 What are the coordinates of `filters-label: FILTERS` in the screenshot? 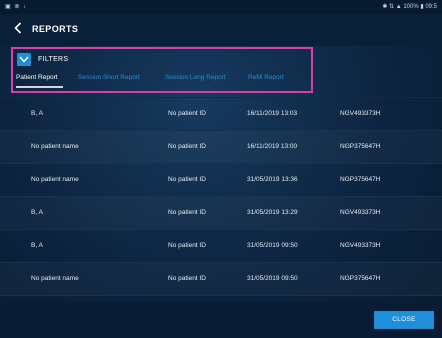 It's located at (53, 59).